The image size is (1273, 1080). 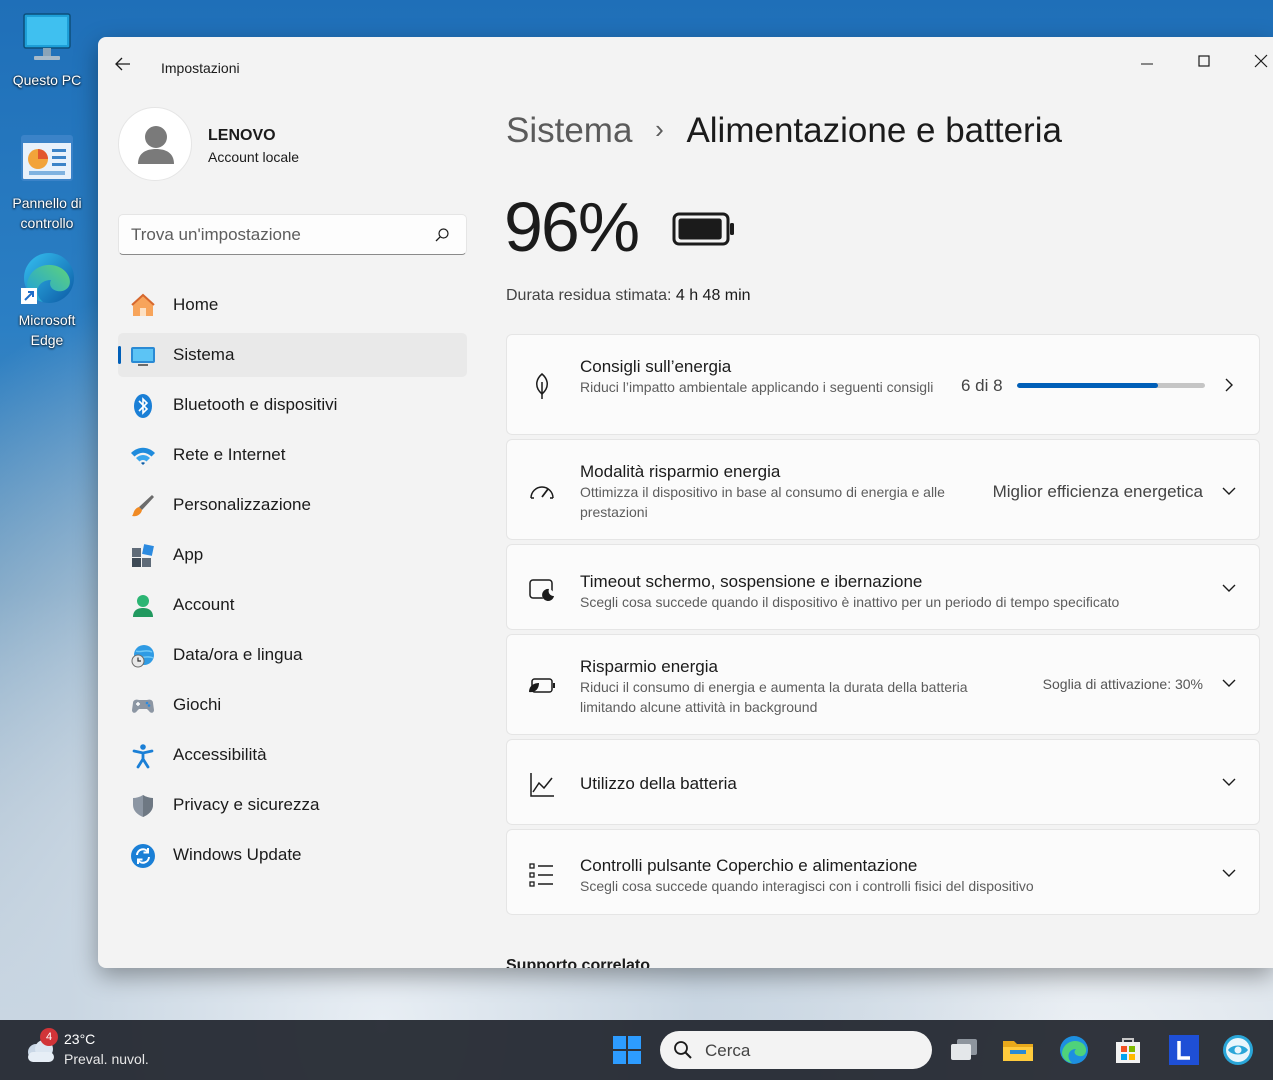 I want to click on windows-logo-icon, so click(x=627, y=1050).